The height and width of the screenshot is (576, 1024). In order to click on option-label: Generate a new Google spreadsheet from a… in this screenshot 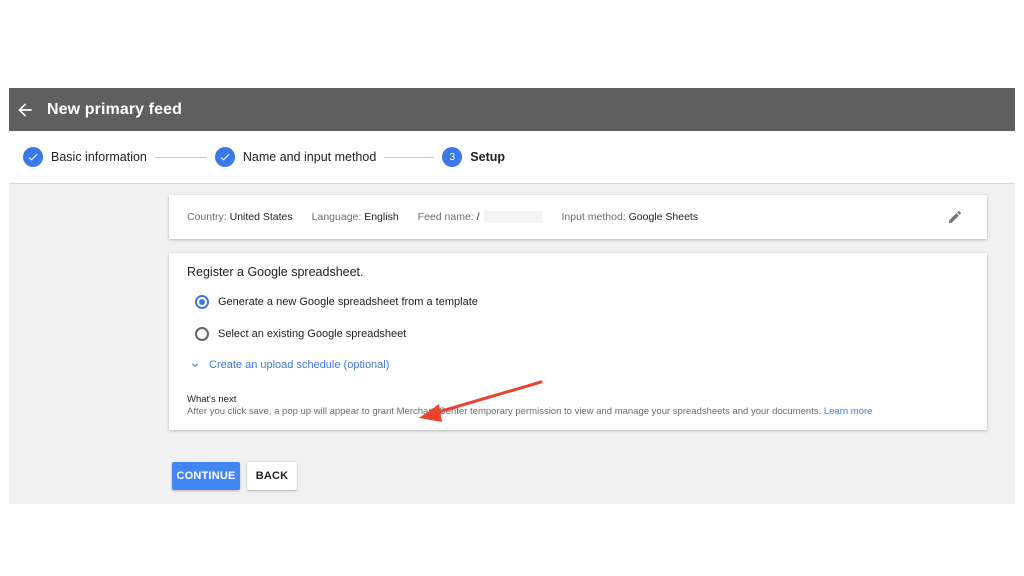, I will do `click(348, 302)`.